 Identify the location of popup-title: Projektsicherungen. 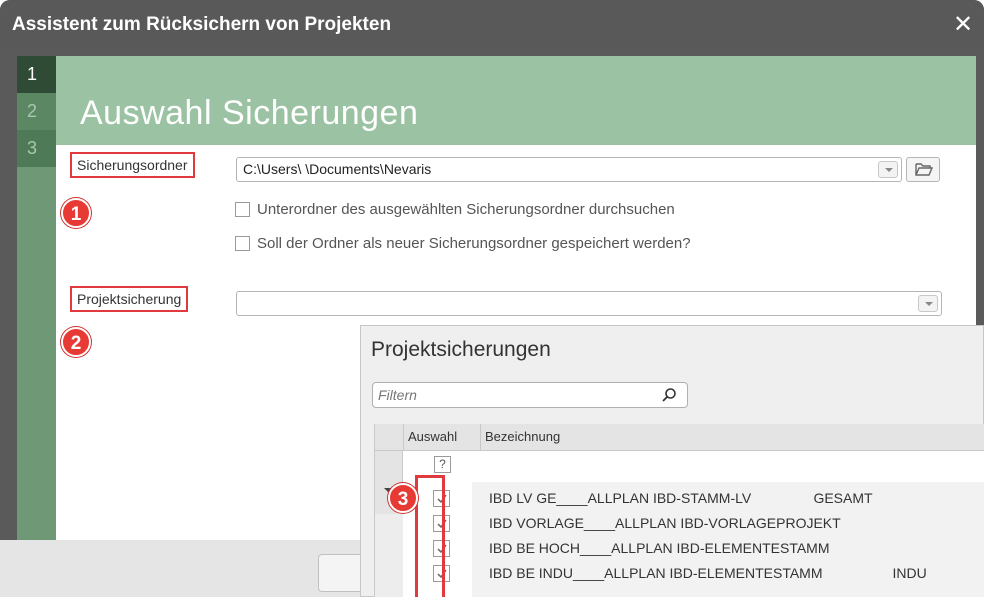
(461, 349).